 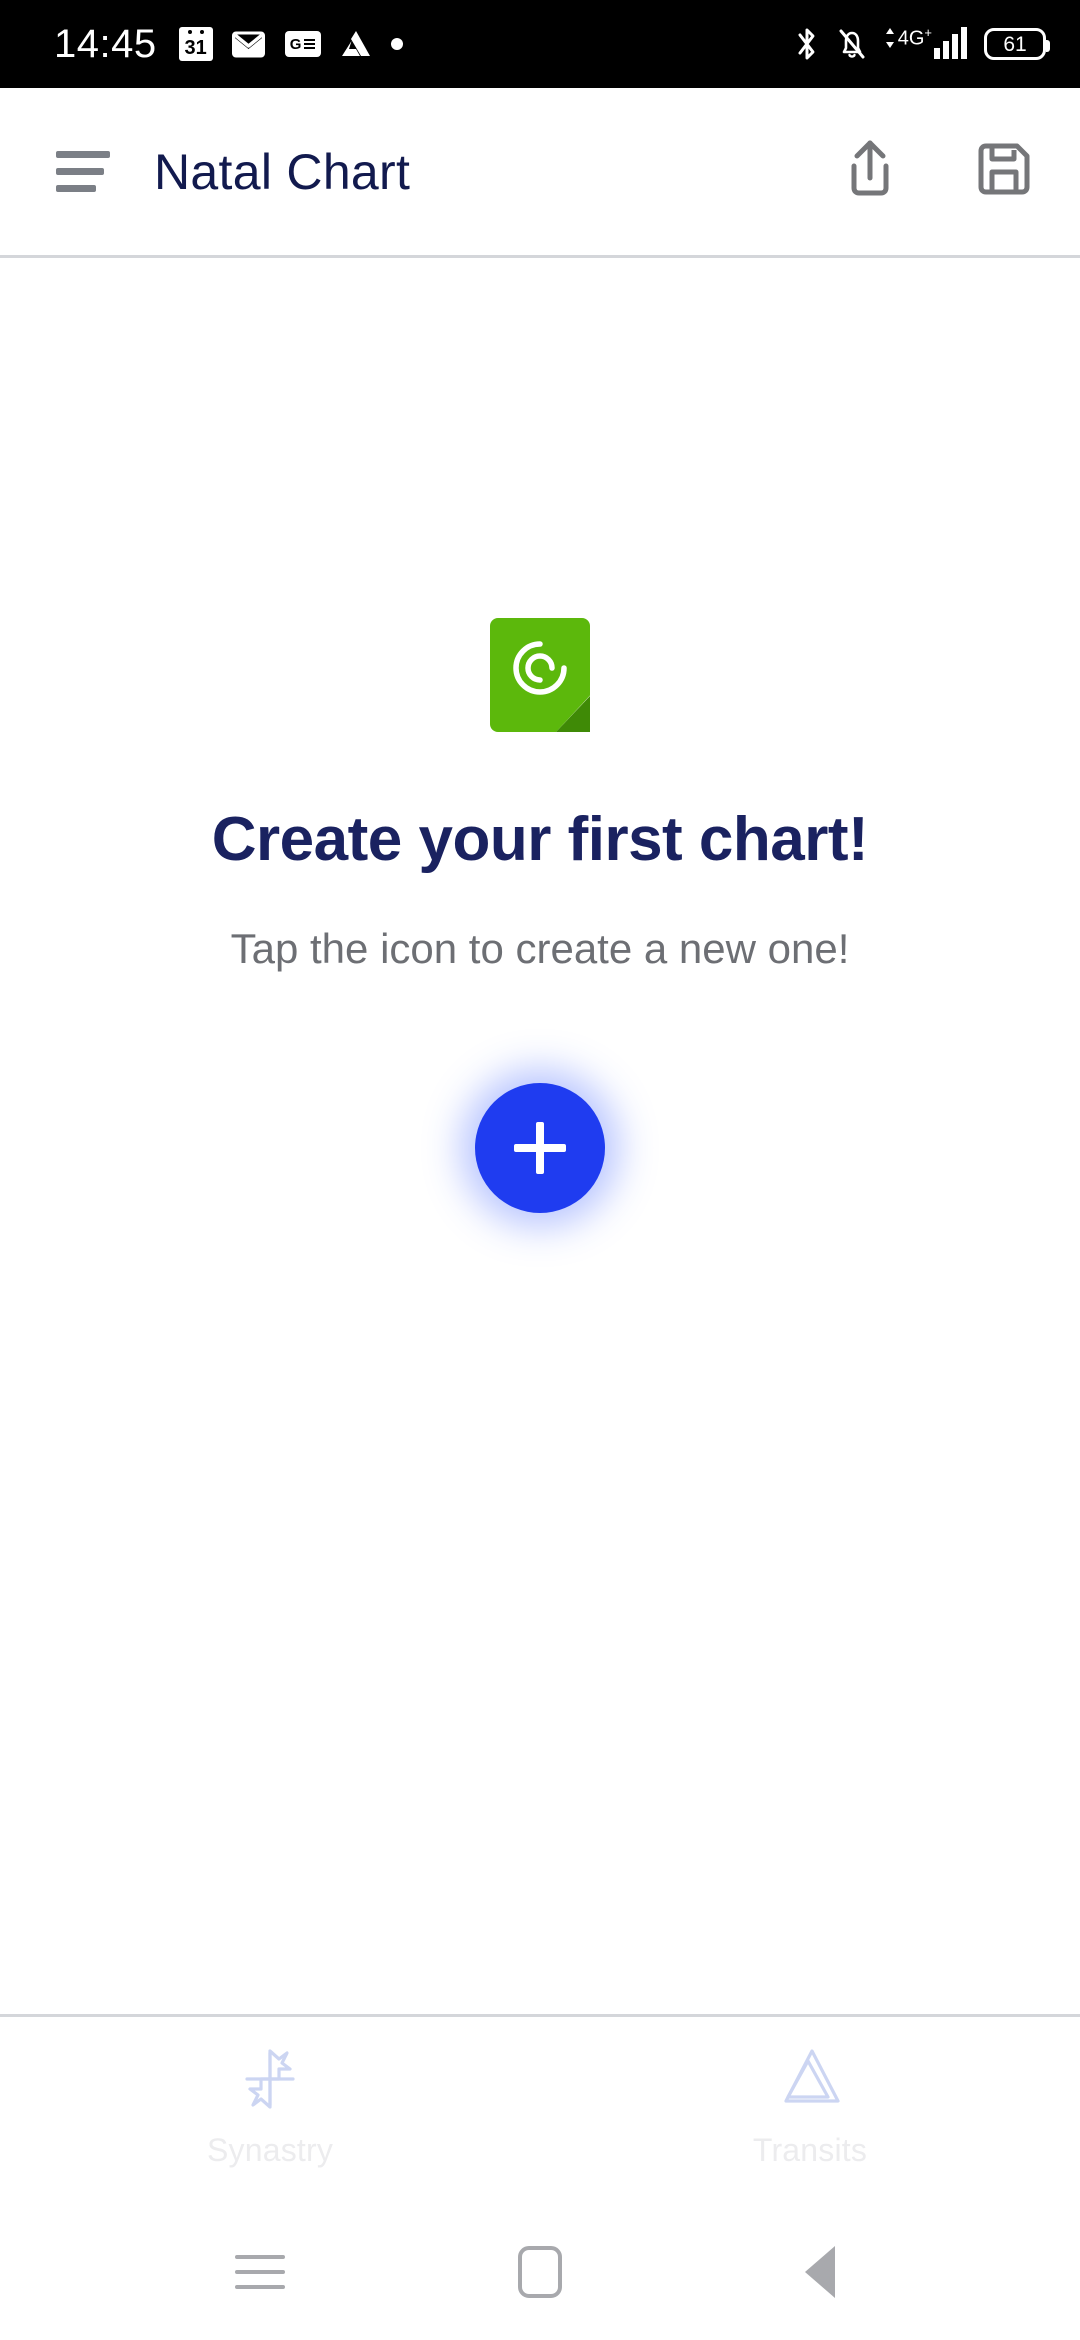 What do you see at coordinates (105, 44) in the screenshot?
I see `status-bar-clock: 14:45` at bounding box center [105, 44].